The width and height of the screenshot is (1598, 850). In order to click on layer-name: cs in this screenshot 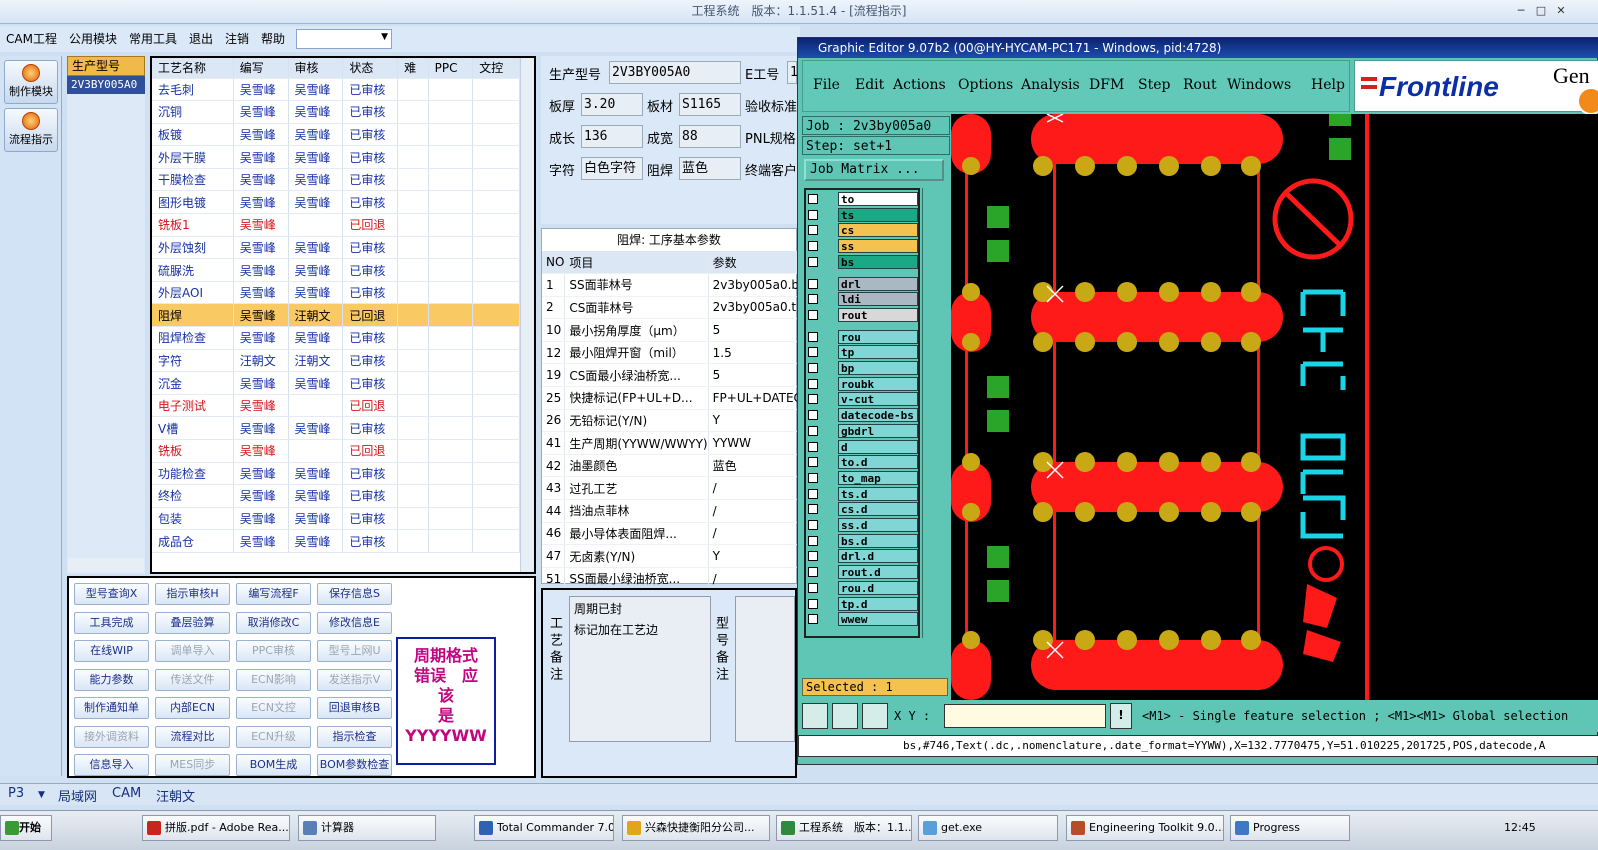, I will do `click(878, 230)`.